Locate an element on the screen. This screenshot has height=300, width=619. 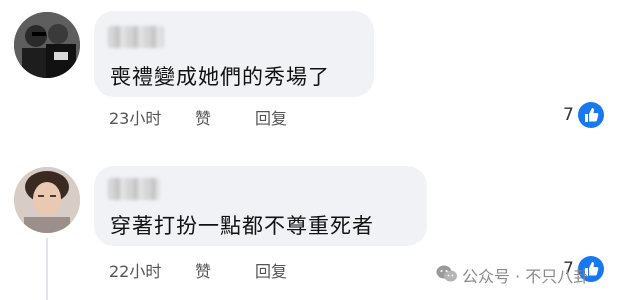
reaction-count: 7 is located at coordinates (568, 115).